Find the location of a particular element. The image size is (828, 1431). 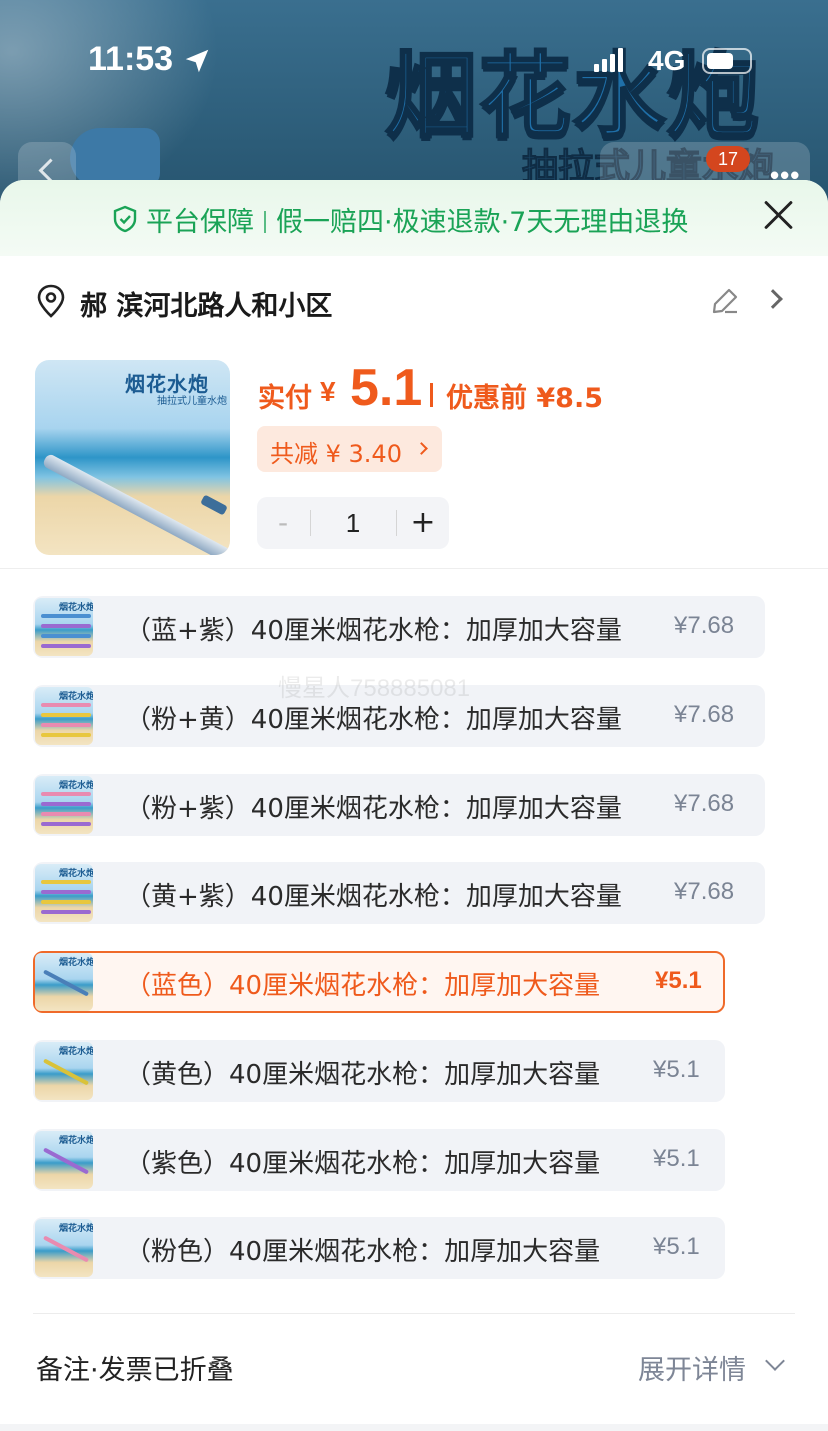

sku-option-label: （紫色）40厘米烟花水枪：加厚加大容量 is located at coordinates (363, 1164).